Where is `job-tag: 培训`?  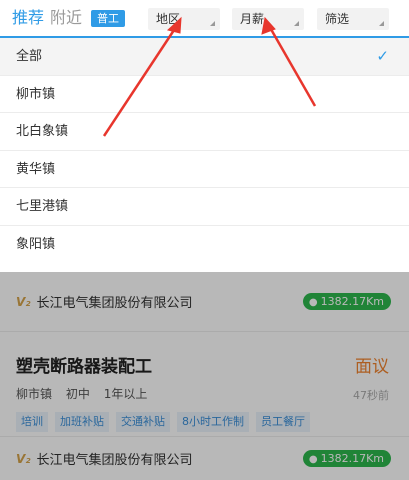 job-tag: 培训 is located at coordinates (32, 422).